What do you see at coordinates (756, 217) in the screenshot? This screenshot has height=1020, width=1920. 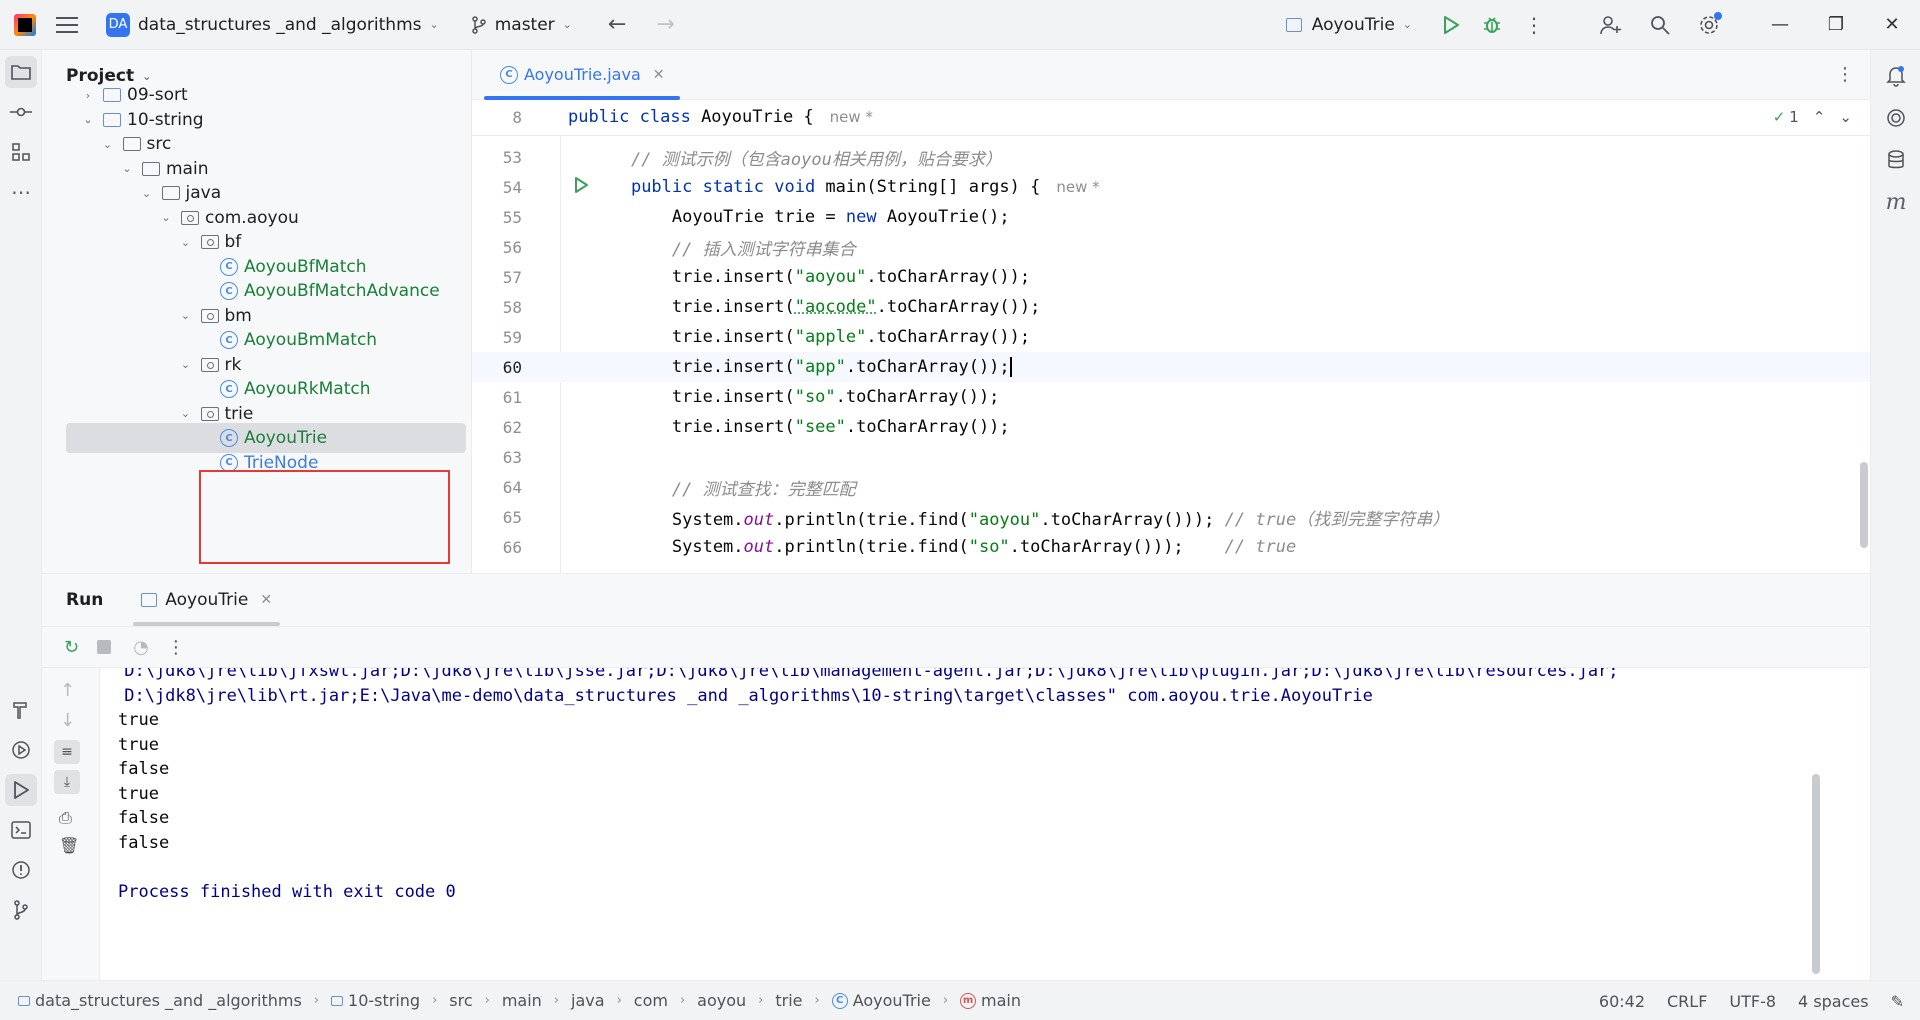 I see `code-line-55: 55 AoyouTrie trie = new AoyouTrie();` at bounding box center [756, 217].